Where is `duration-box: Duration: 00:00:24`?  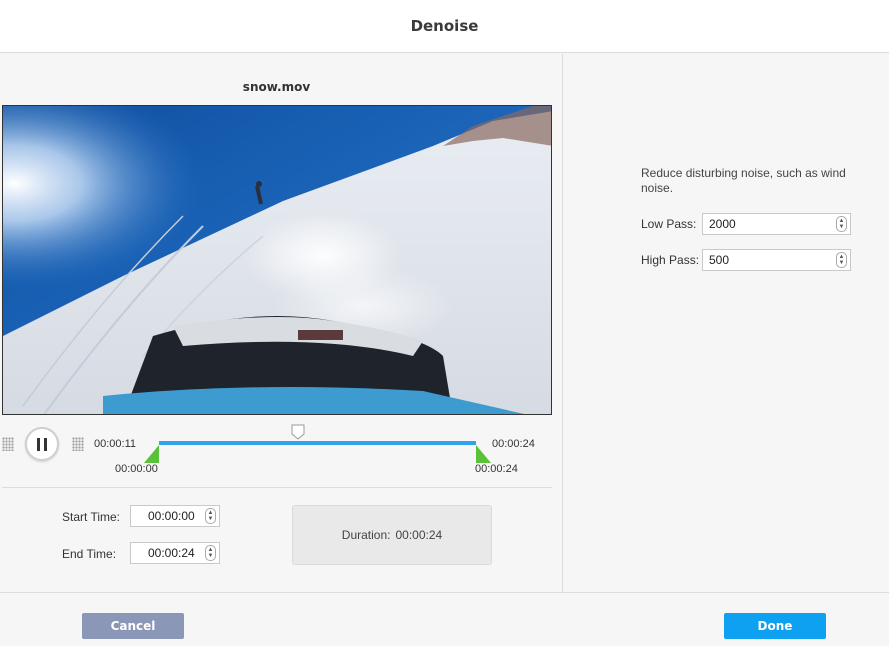 duration-box: Duration: 00:00:24 is located at coordinates (392, 535).